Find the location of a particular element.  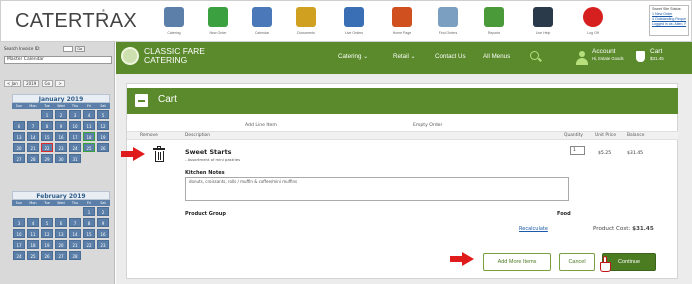

invoice-search-go-button: Go is located at coordinates (79, 49).